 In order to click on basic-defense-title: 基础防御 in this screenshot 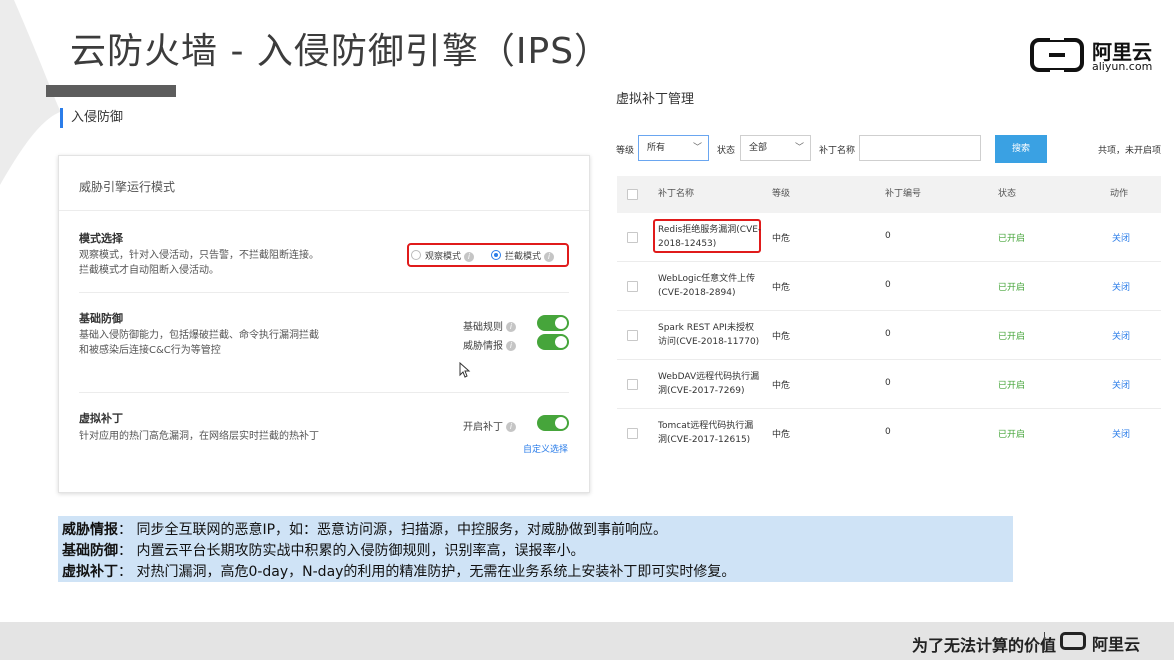, I will do `click(101, 318)`.